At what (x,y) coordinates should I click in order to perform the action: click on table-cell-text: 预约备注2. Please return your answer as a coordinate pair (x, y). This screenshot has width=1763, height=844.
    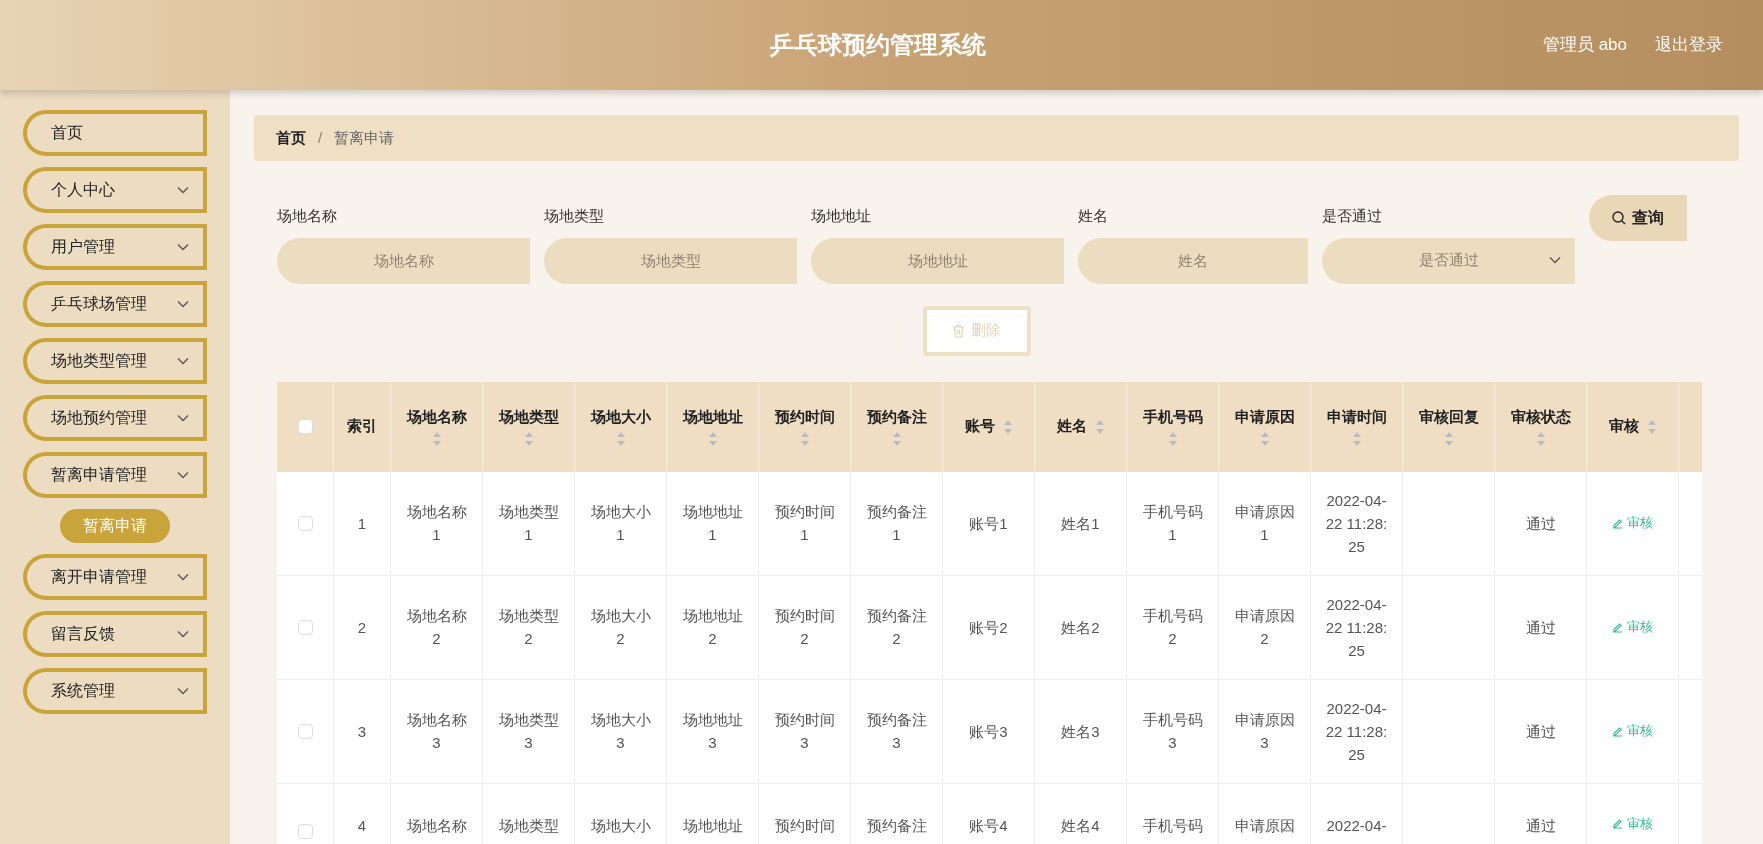
    Looking at the image, I should click on (896, 627).